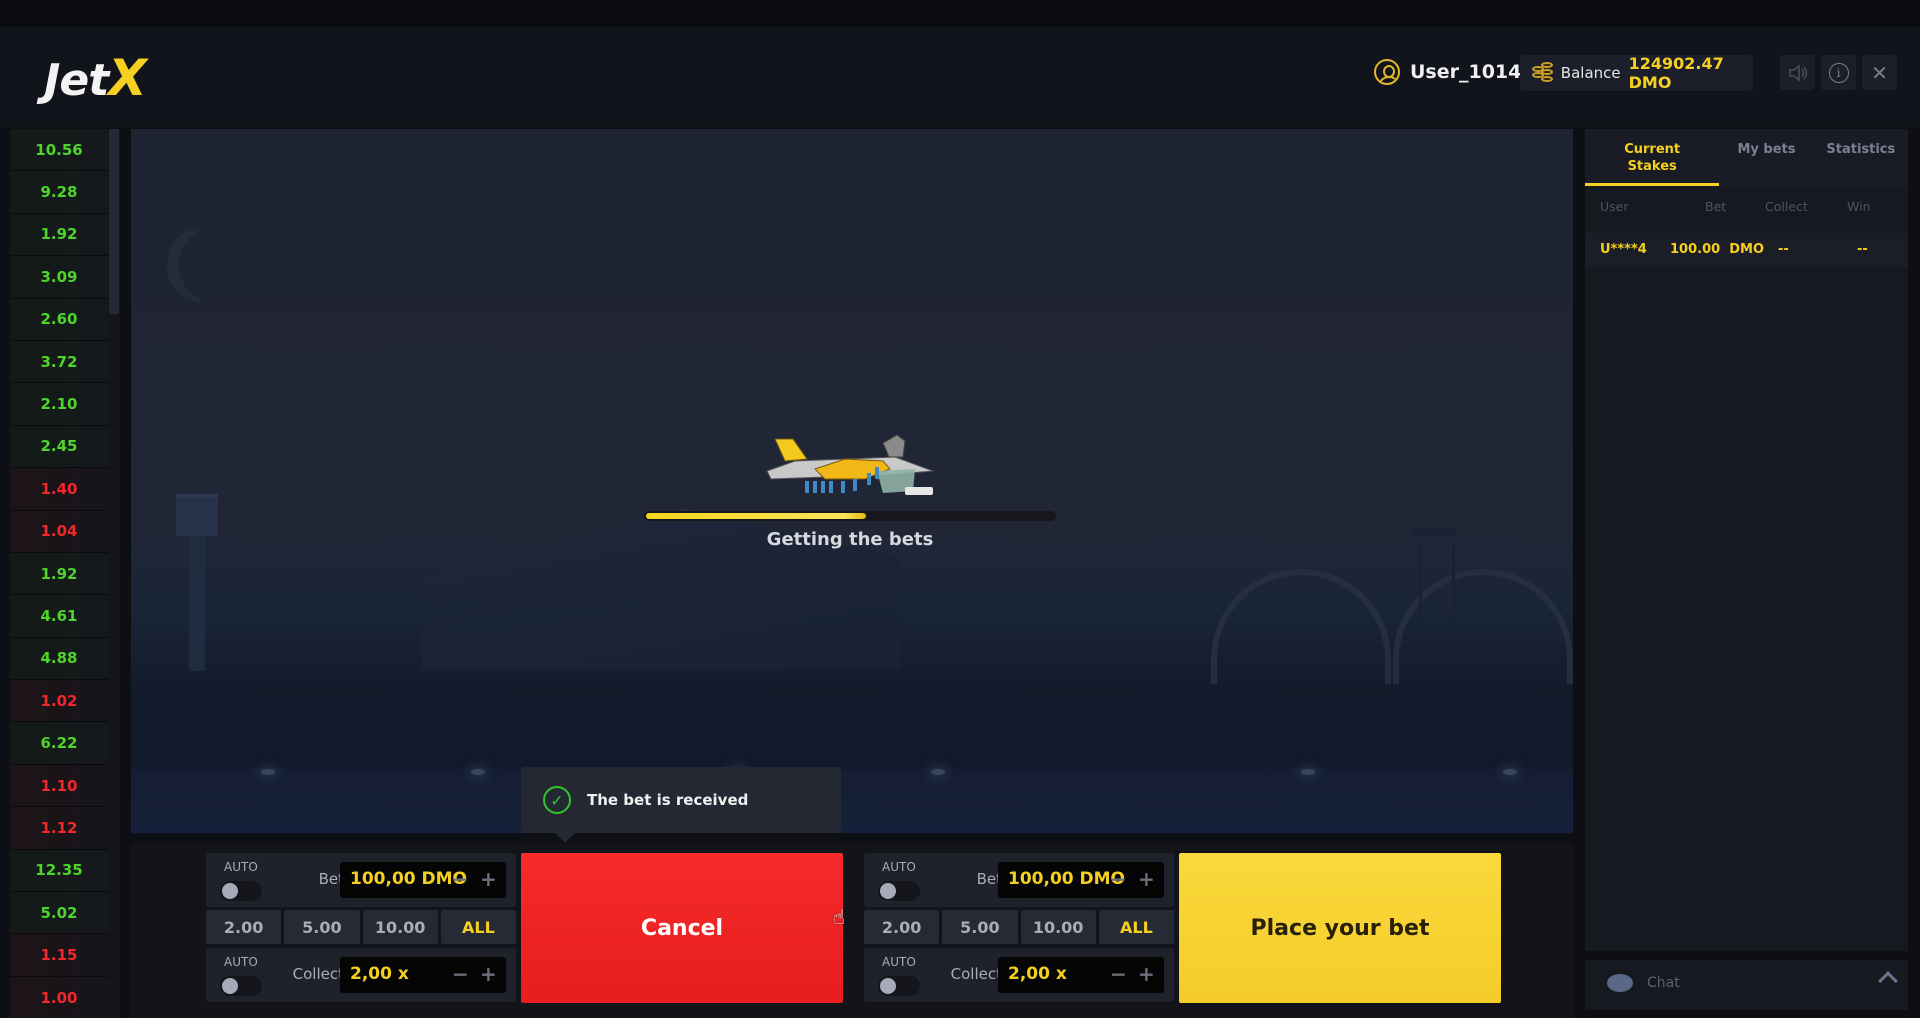 This screenshot has height=1018, width=1920. I want to click on collect-row: AUTO Collect 2,00 x − +, so click(361, 975).